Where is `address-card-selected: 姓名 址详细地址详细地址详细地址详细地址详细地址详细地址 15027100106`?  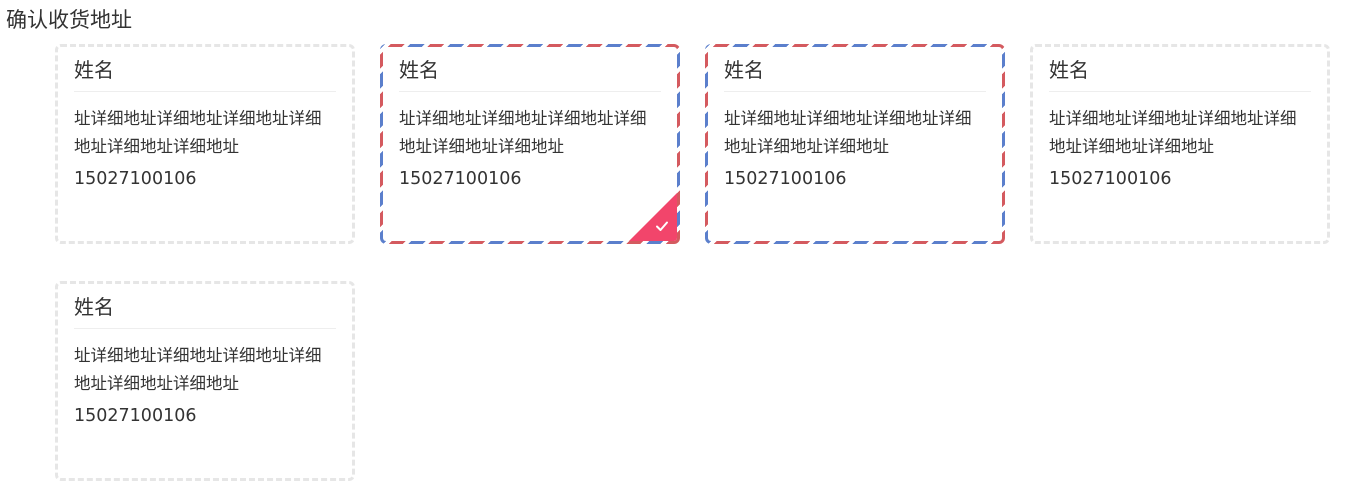
address-card-selected: 姓名 址详细地址详细地址详细地址详细地址详细地址详细地址 15027100106 is located at coordinates (530, 144).